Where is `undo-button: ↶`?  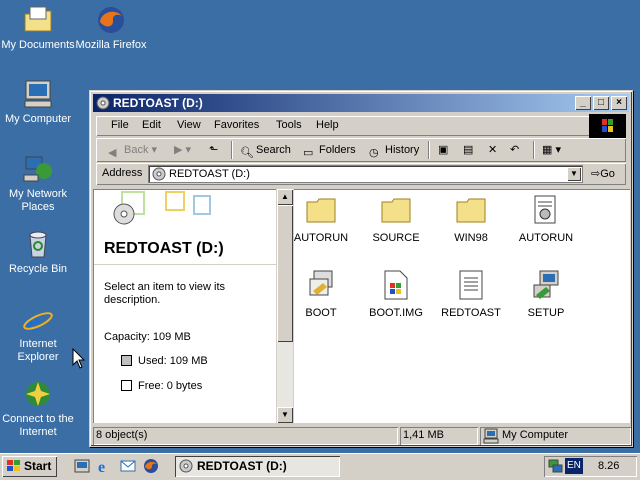 undo-button: ↶ is located at coordinates (514, 150).